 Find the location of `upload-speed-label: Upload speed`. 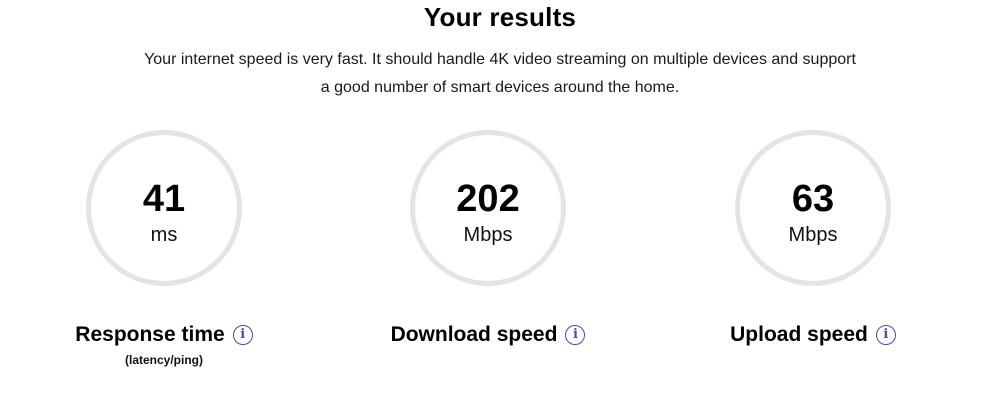

upload-speed-label: Upload speed is located at coordinates (799, 334).